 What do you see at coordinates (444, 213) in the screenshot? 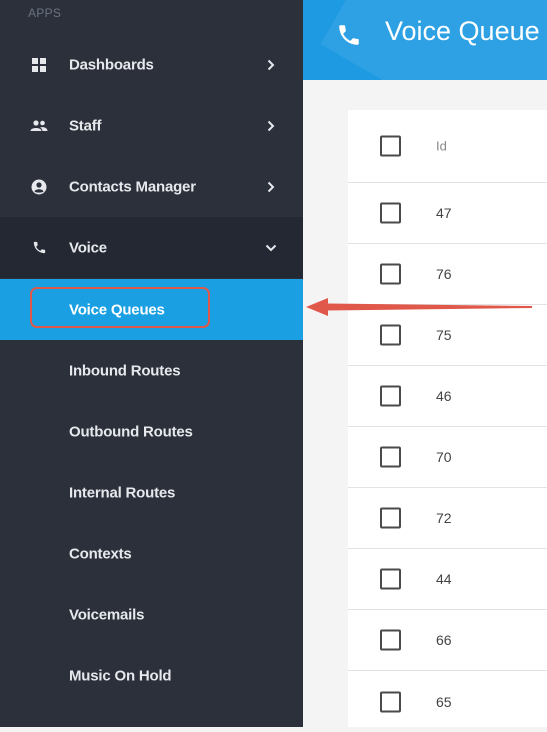
I see `row-id: 47` at bounding box center [444, 213].